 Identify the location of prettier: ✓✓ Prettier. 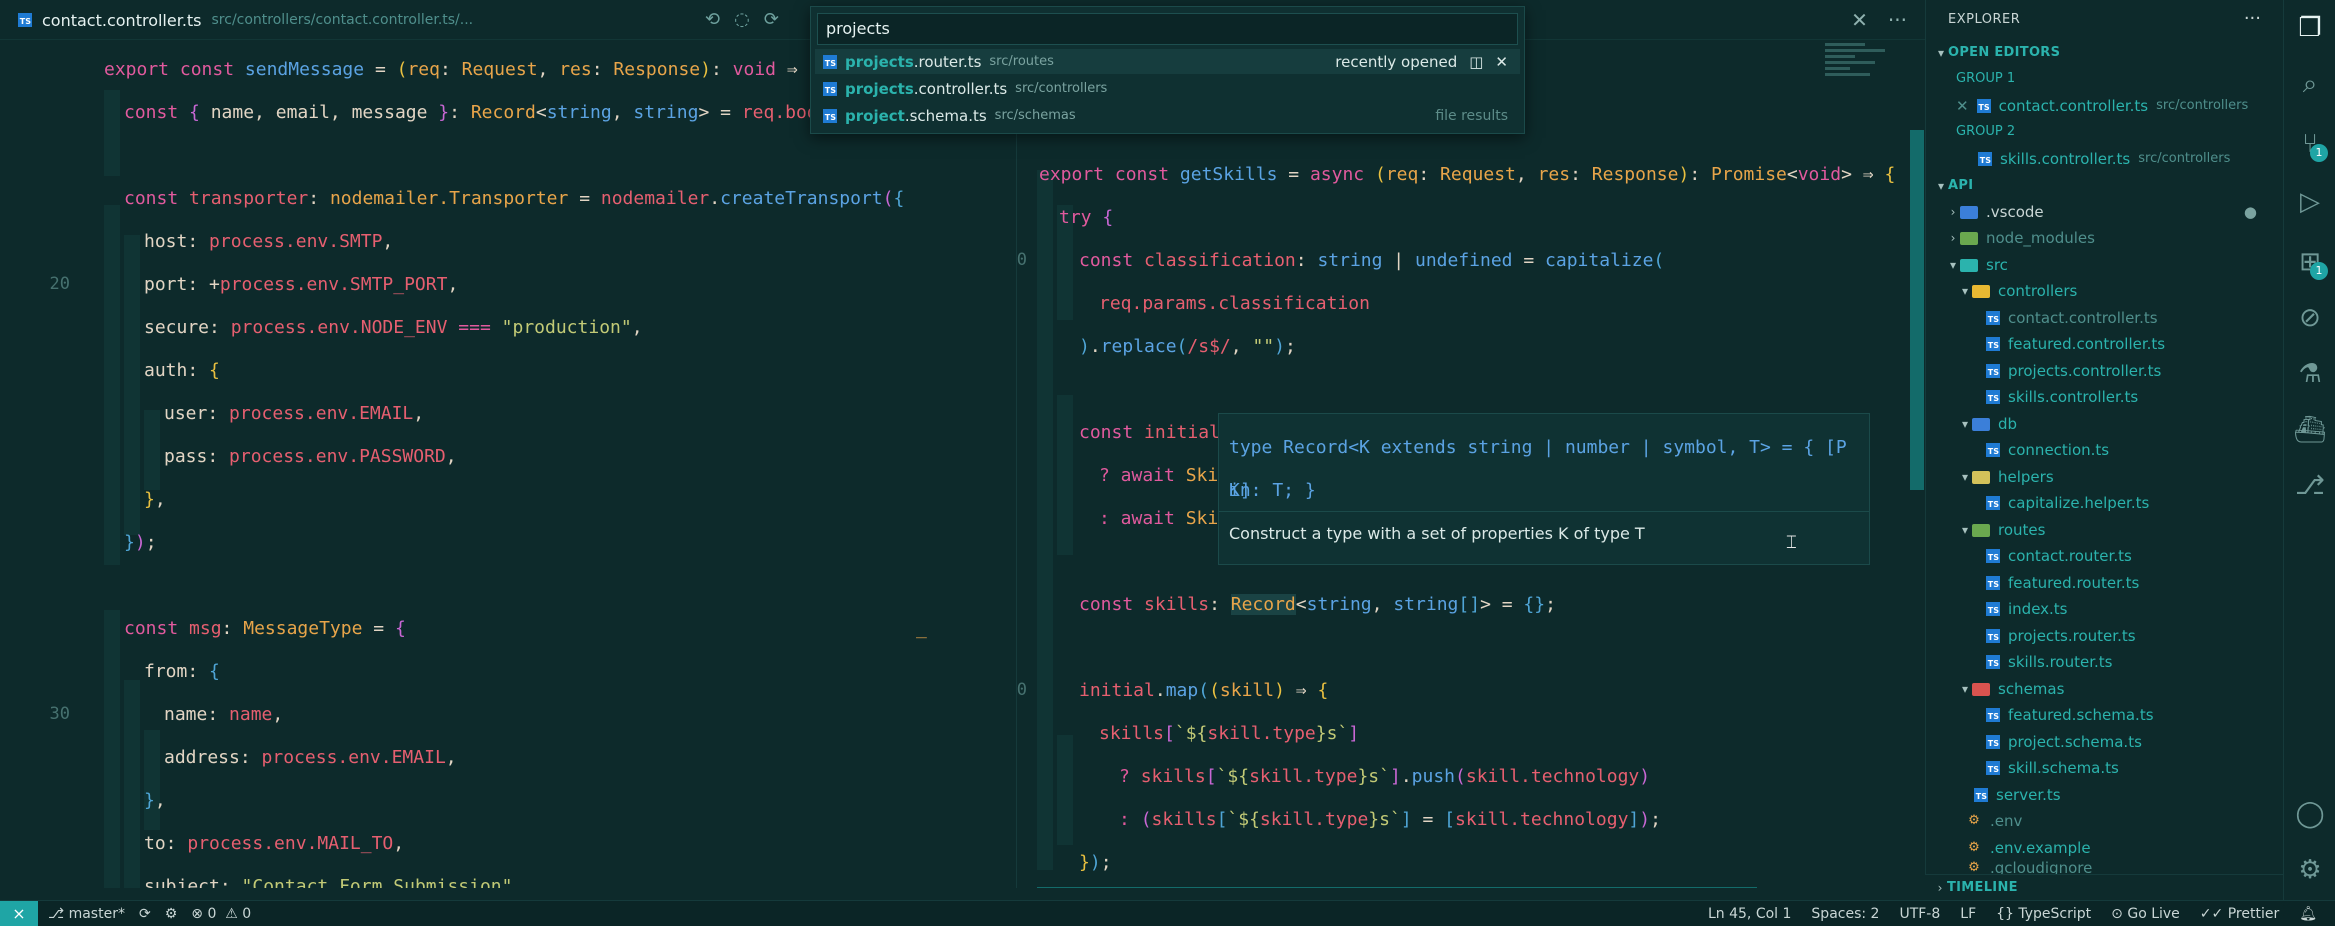
(2239, 914).